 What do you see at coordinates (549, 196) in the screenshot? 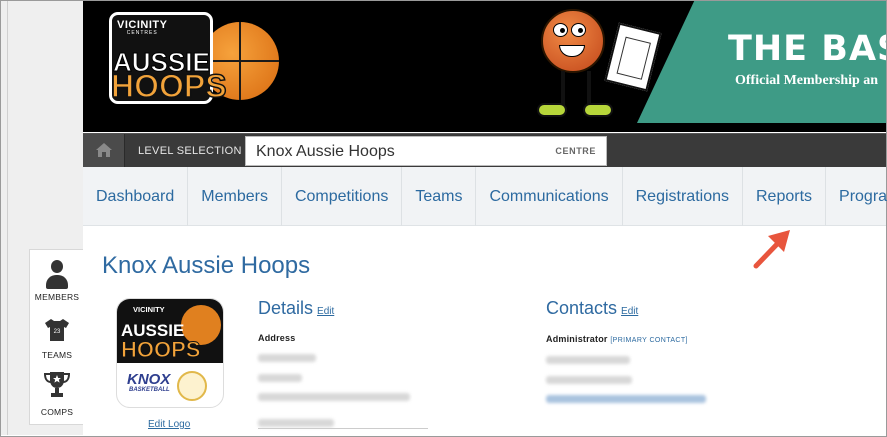
I see `nav-communications: Communications` at bounding box center [549, 196].